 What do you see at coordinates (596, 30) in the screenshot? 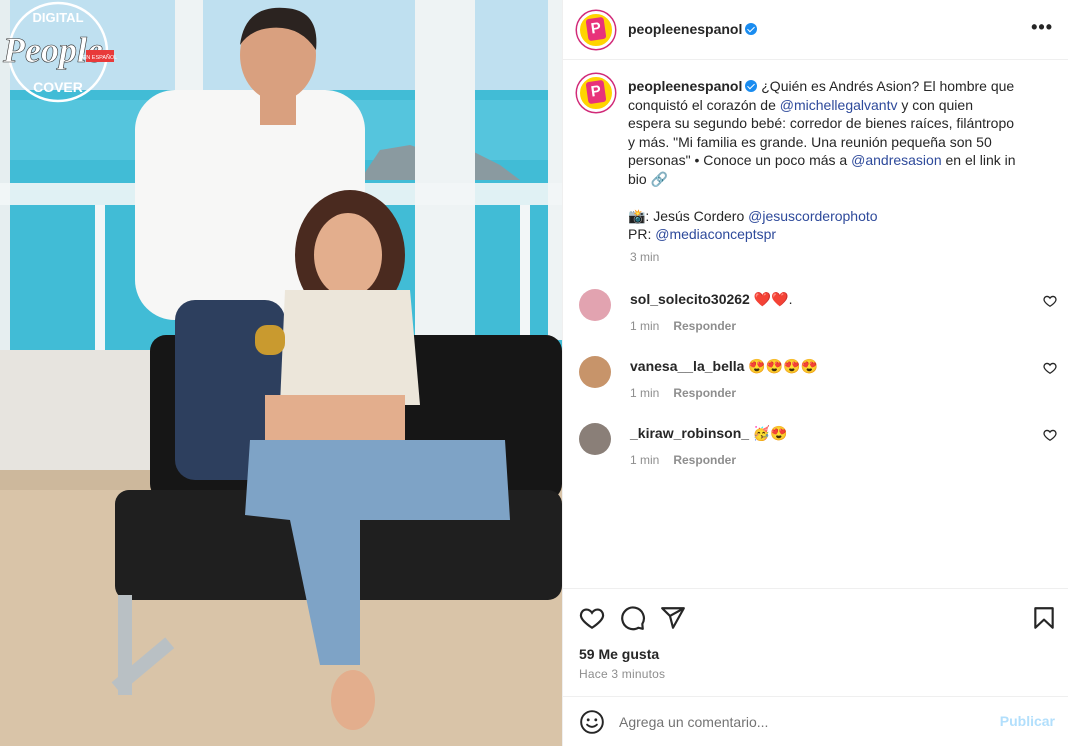
I see `profile-avatar: P` at bounding box center [596, 30].